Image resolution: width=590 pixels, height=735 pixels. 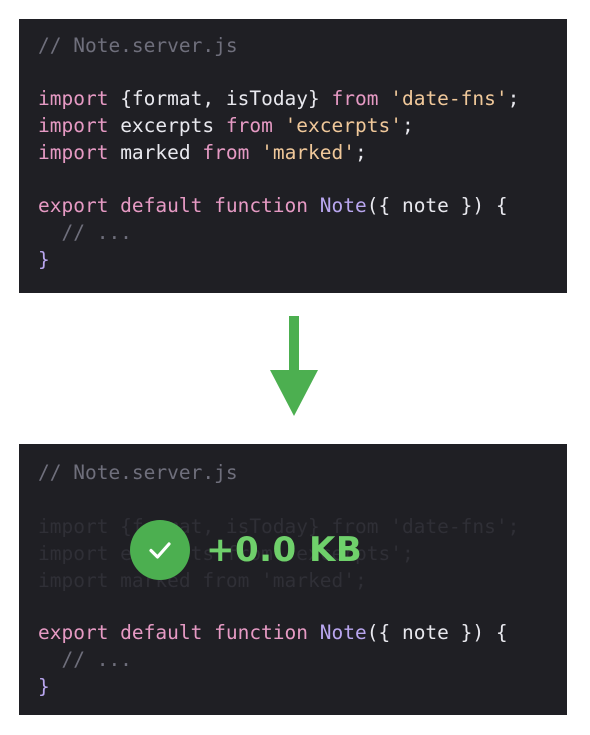 I want to click on bundle-size-label: +0.0 KB, so click(x=284, y=550).